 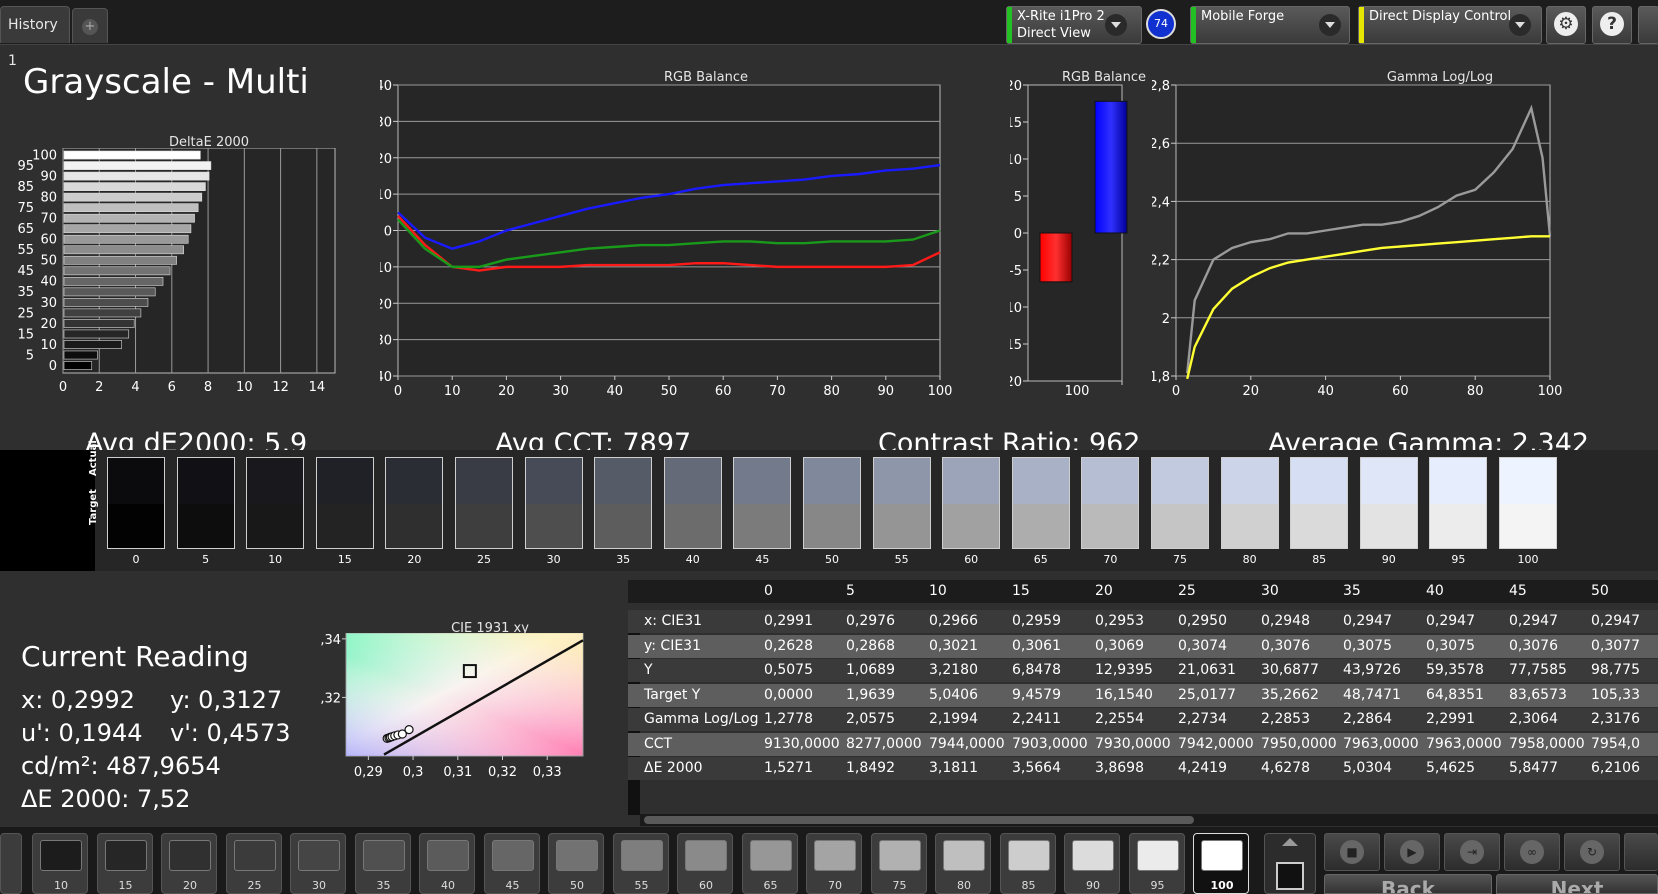 I want to click on table-cell: 0,2628, so click(x=788, y=645).